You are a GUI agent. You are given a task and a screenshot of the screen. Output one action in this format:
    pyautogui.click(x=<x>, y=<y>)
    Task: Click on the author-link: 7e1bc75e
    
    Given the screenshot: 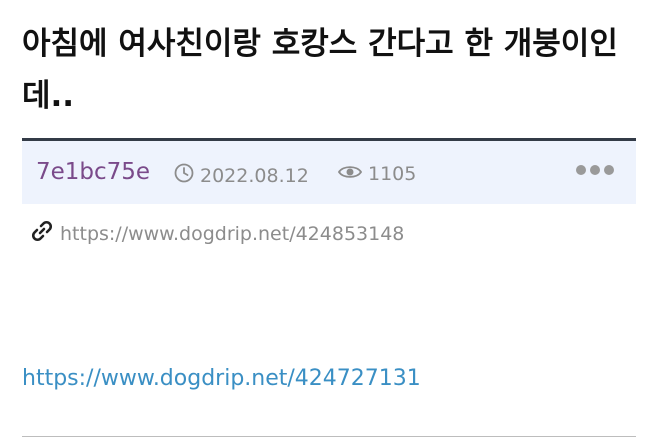 What is the action you would take?
    pyautogui.click(x=93, y=172)
    